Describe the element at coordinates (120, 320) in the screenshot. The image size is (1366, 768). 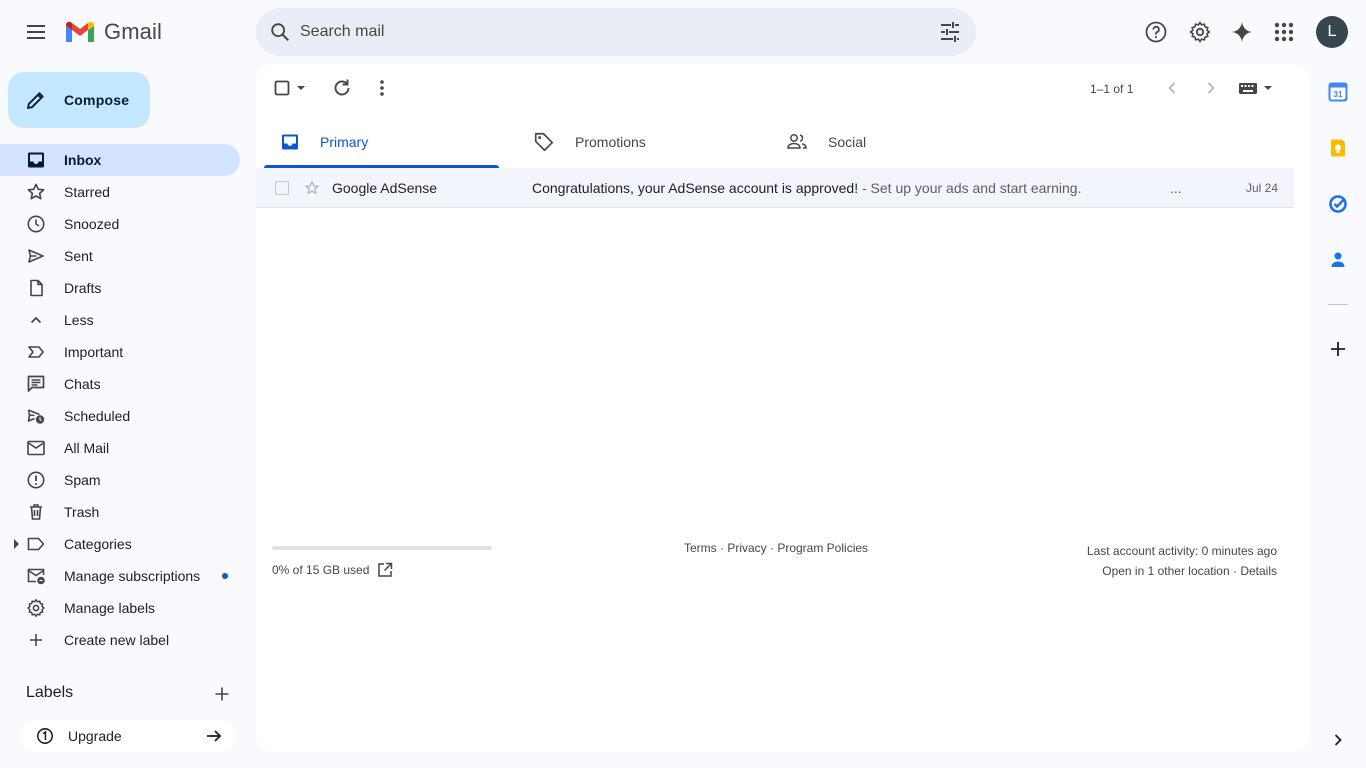
I see `sidebar-item-less: Less` at that location.